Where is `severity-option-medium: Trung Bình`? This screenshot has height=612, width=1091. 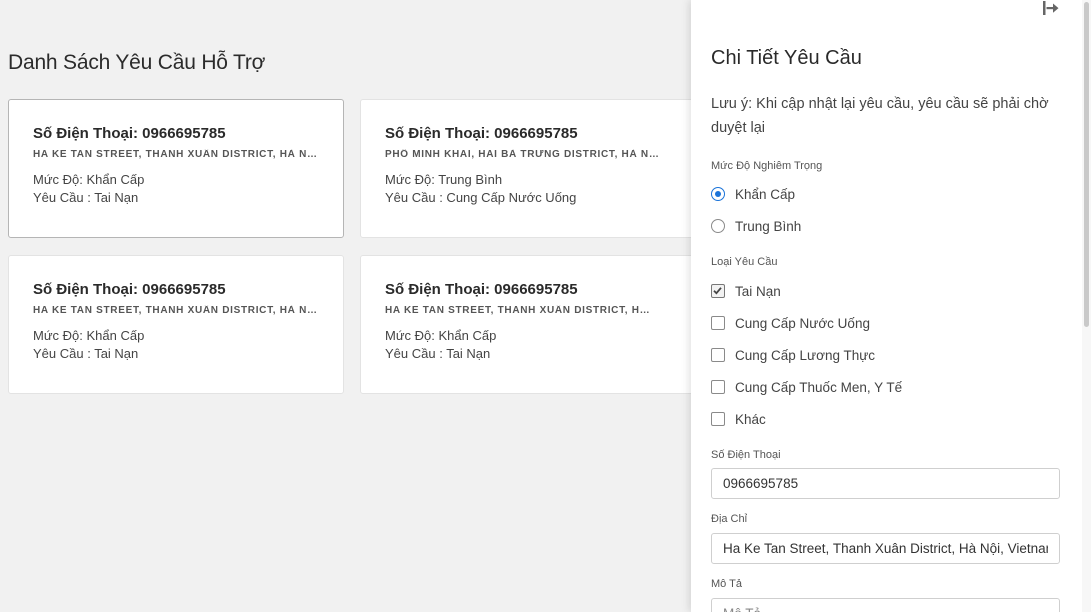 severity-option-medium: Trung Bình is located at coordinates (756, 226).